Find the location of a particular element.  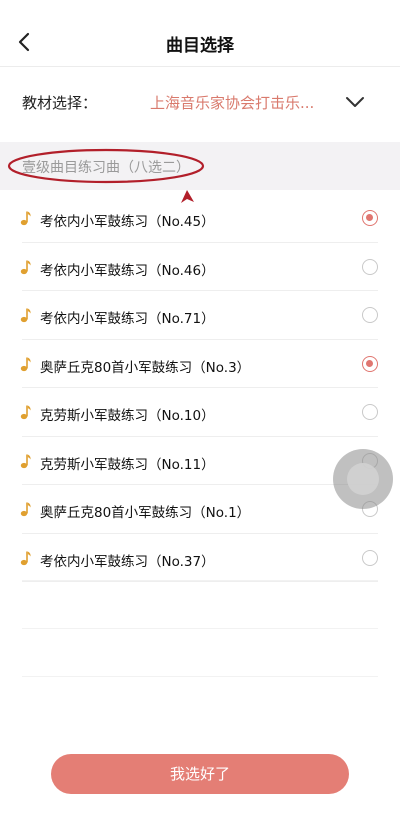

textbook-label: 教材选择： is located at coordinates (60, 103).